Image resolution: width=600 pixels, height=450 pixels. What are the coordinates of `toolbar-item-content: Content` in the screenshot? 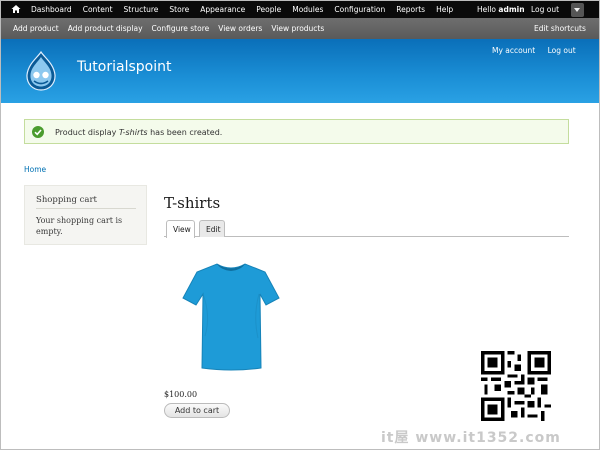 It's located at (98, 9).